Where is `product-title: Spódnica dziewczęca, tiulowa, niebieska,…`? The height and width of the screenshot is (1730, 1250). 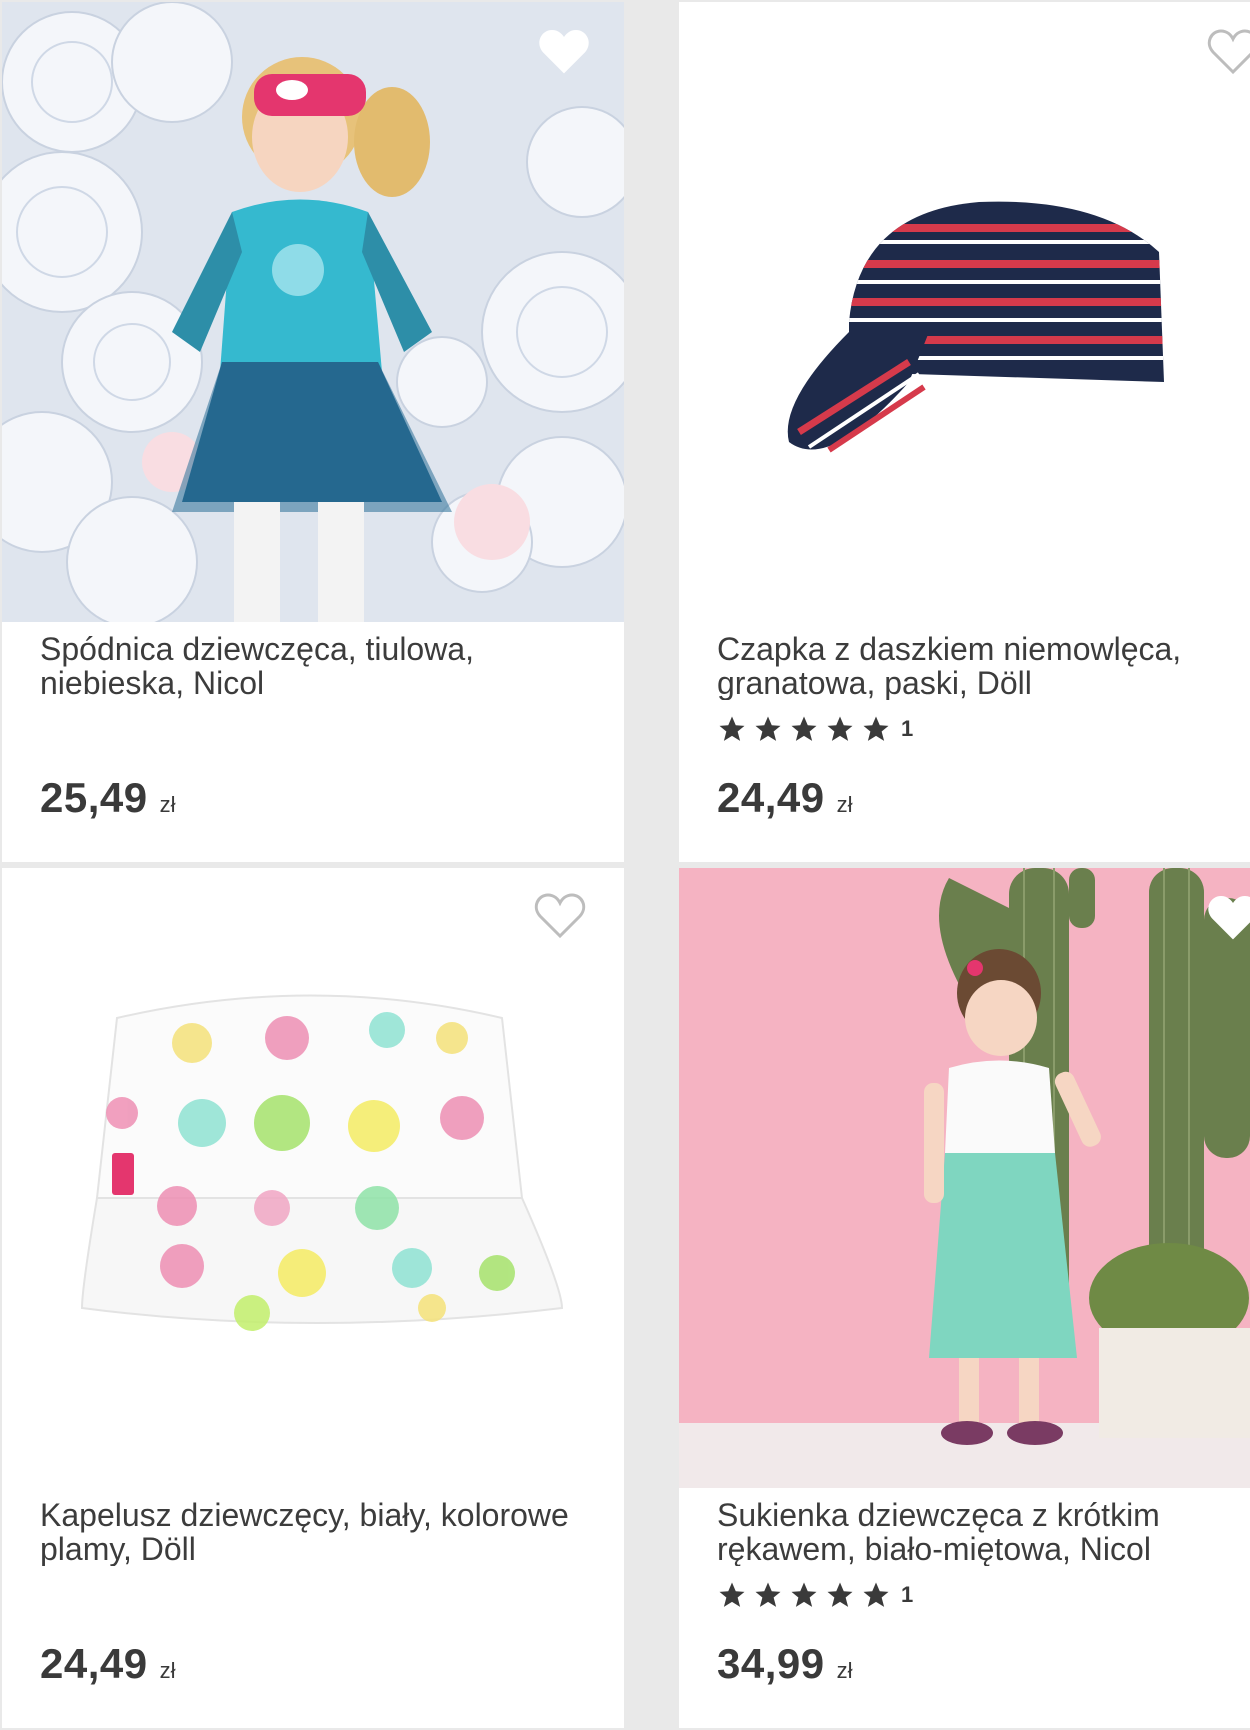
product-title: Spódnica dziewczęca, tiulowa, niebieska,… is located at coordinates (310, 666).